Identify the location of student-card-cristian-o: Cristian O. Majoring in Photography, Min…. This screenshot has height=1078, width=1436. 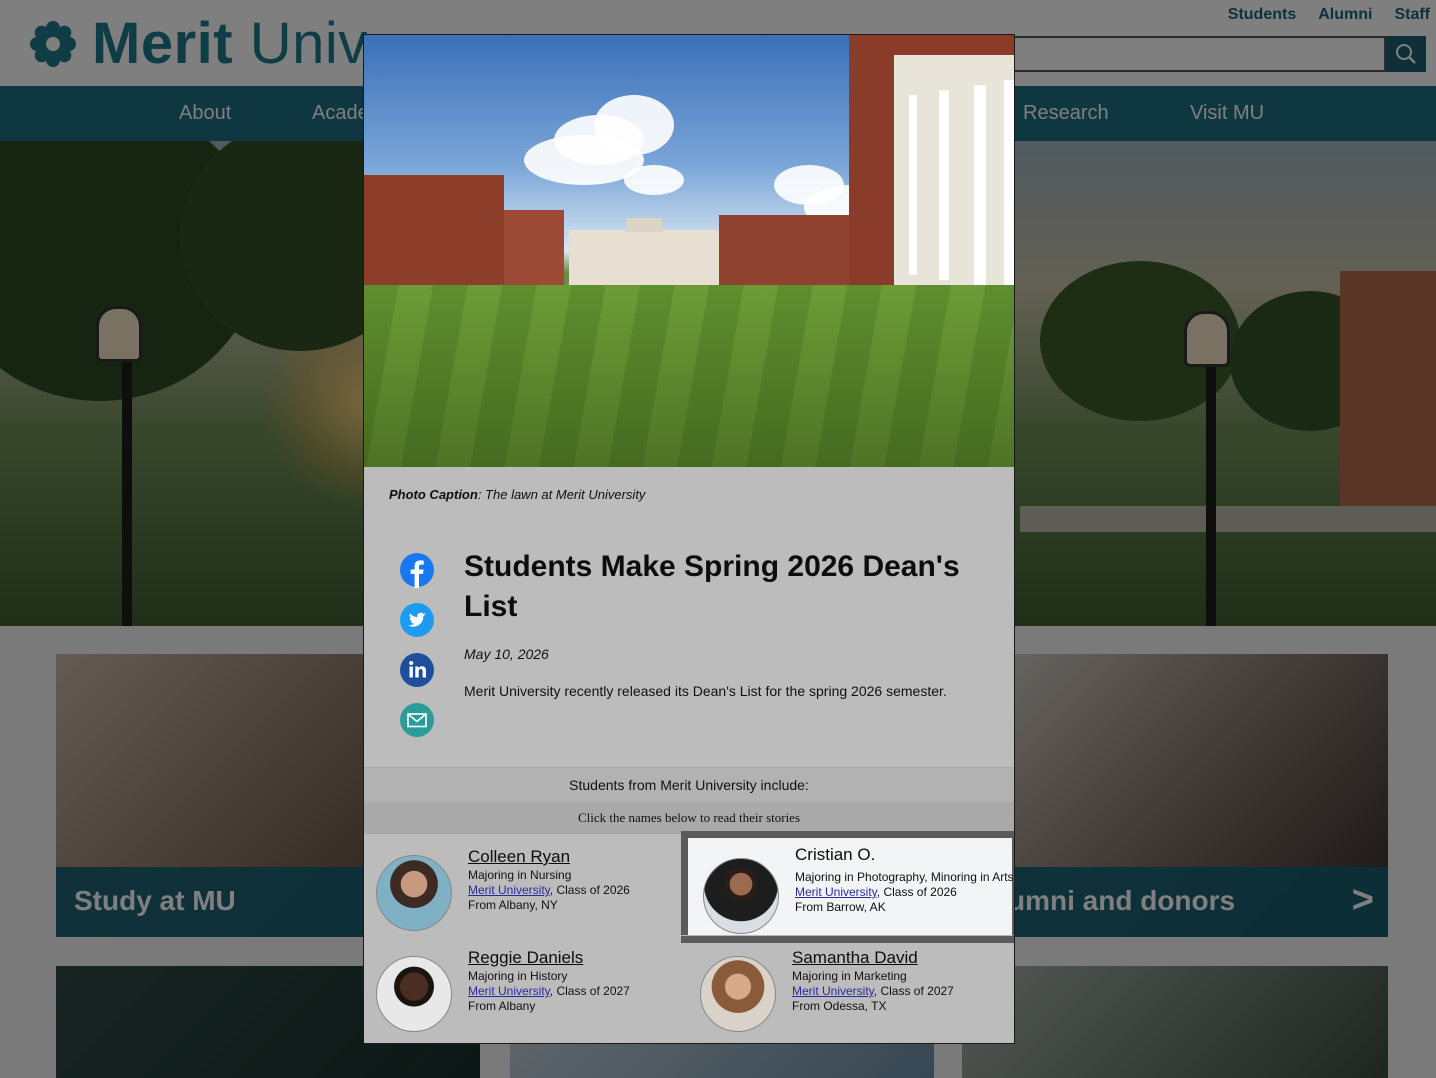
(847, 887).